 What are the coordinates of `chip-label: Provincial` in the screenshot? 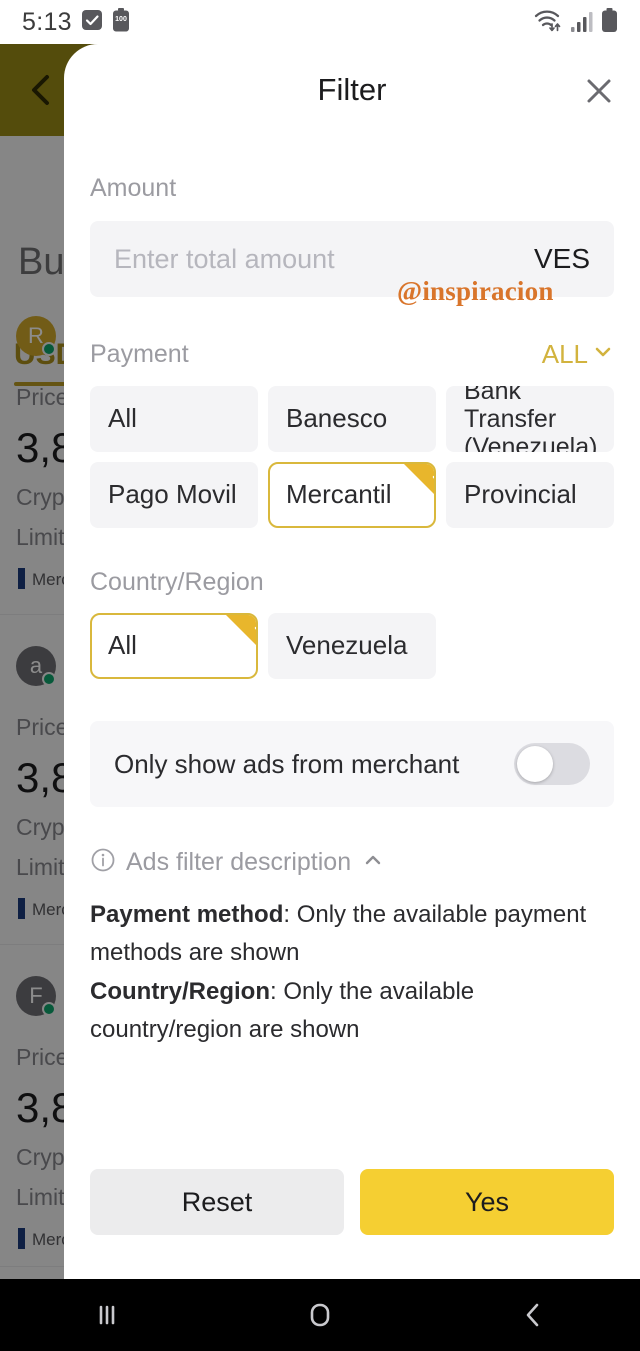 It's located at (520, 494).